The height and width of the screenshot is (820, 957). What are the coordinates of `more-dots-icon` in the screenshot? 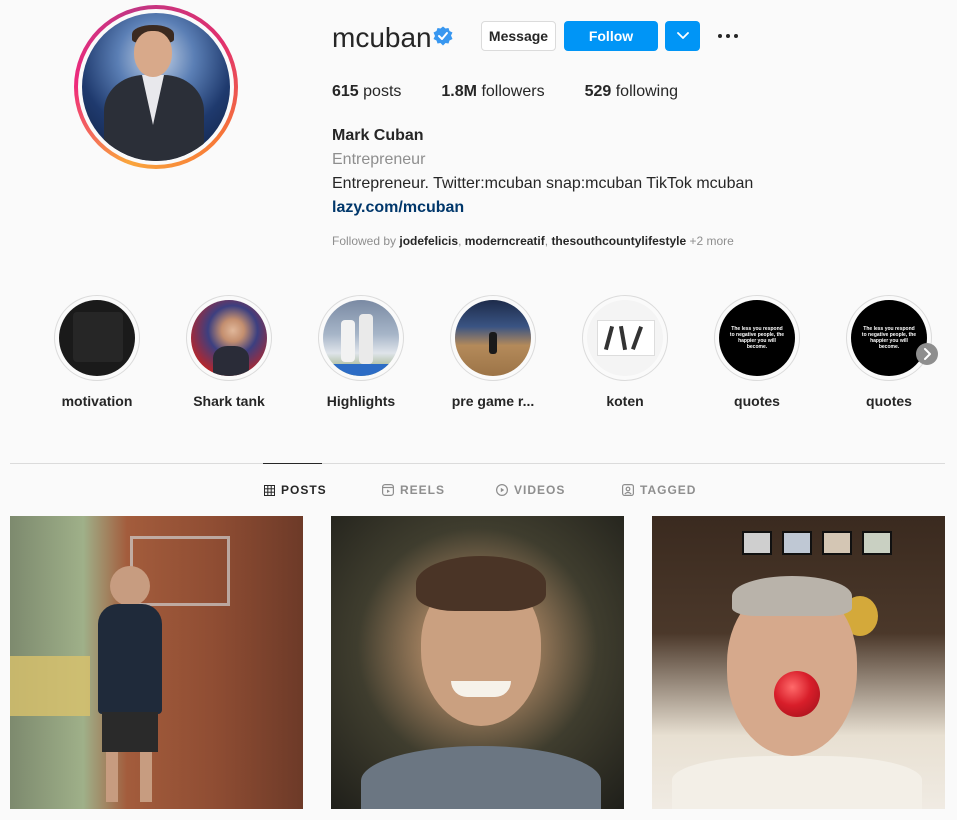 It's located at (720, 36).